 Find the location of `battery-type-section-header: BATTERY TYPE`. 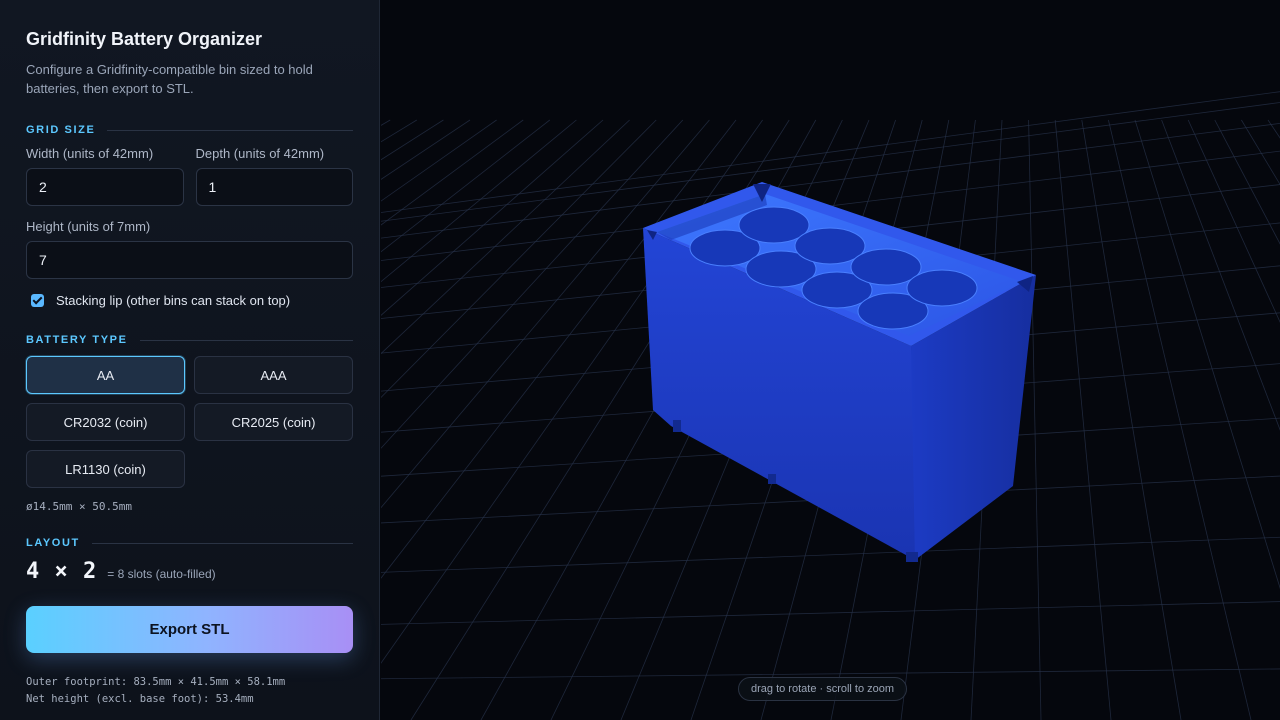

battery-type-section-header: BATTERY TYPE is located at coordinates (189, 340).